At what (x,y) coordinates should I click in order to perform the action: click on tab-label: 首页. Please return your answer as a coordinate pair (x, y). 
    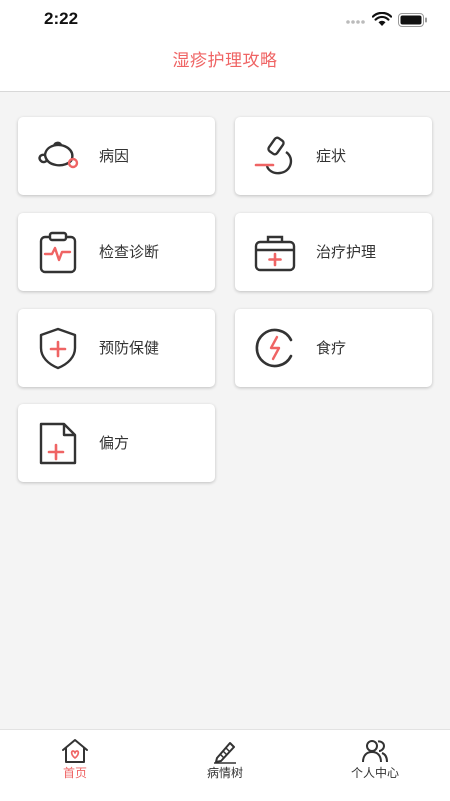
    Looking at the image, I should click on (74, 773).